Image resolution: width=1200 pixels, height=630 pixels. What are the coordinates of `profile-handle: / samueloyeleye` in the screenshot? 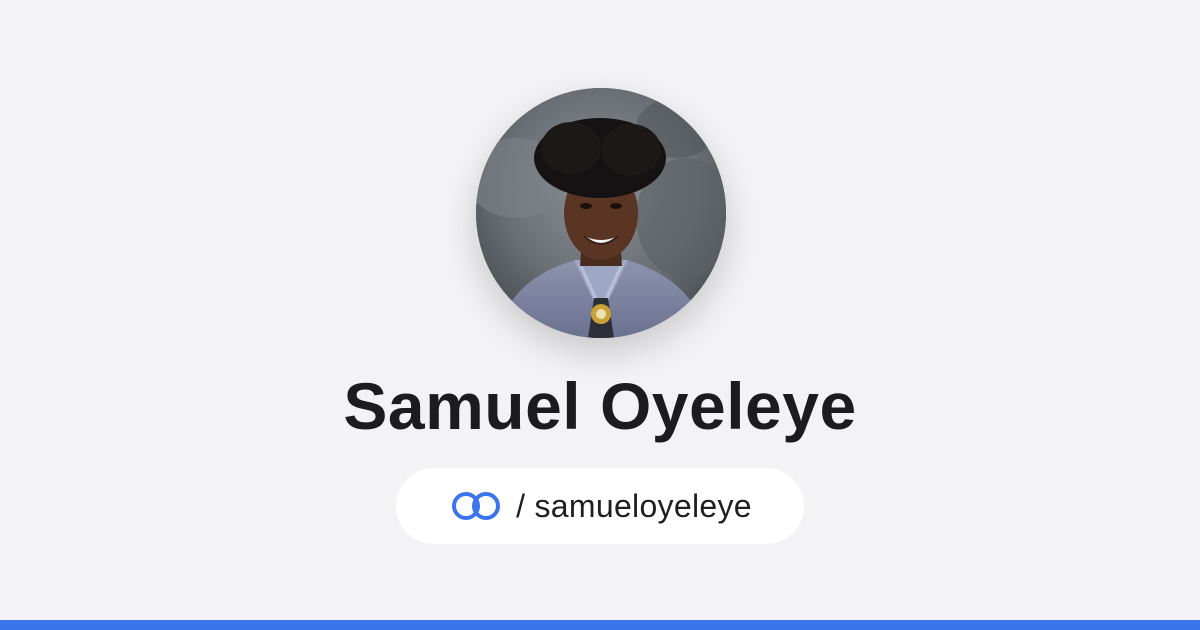 It's located at (634, 505).